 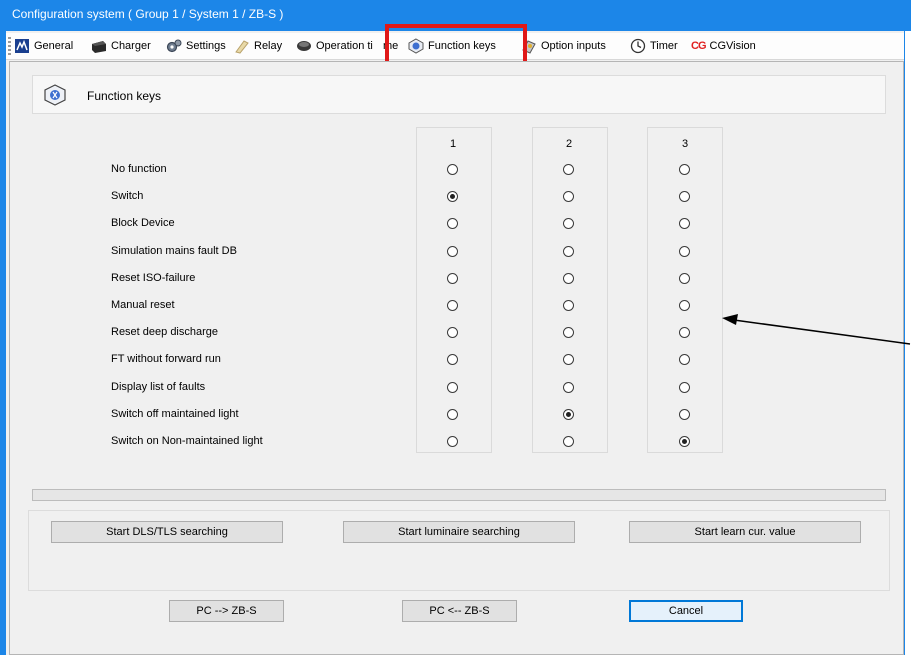 What do you see at coordinates (453, 144) in the screenshot?
I see `column-header-1: 1` at bounding box center [453, 144].